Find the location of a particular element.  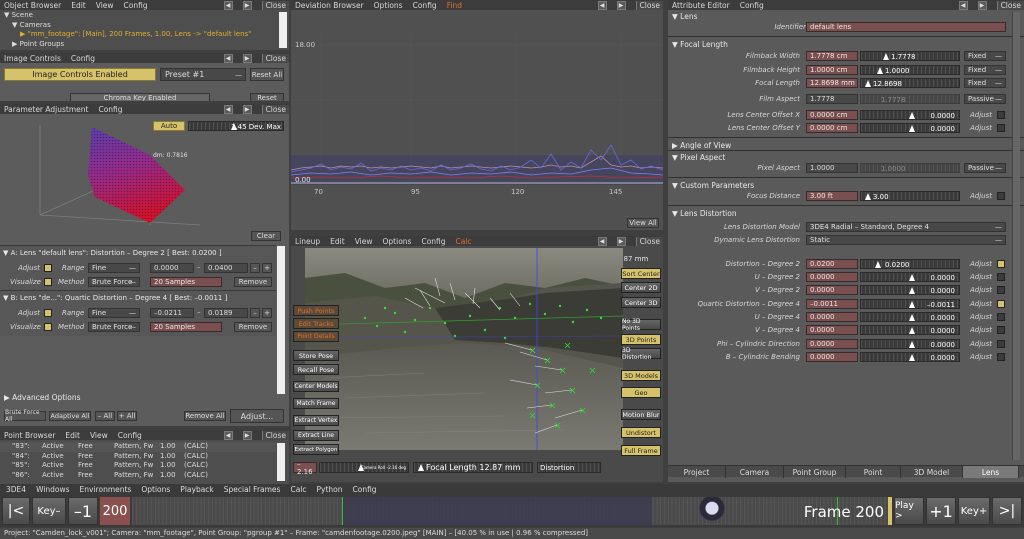

filmback-width-slider: 1.7778 is located at coordinates (910, 56).